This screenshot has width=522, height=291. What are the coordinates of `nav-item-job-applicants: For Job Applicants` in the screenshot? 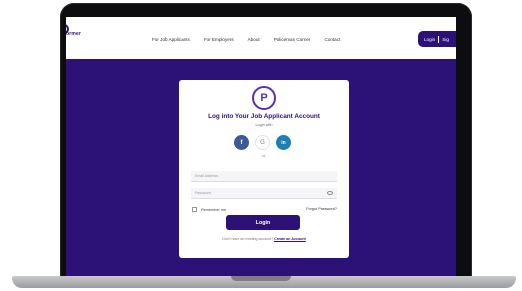 It's located at (171, 39).